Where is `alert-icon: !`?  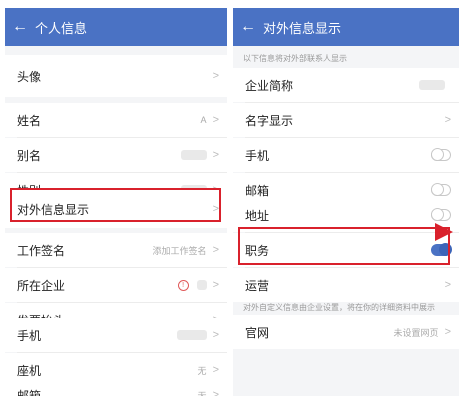
alert-icon: ! is located at coordinates (183, 285).